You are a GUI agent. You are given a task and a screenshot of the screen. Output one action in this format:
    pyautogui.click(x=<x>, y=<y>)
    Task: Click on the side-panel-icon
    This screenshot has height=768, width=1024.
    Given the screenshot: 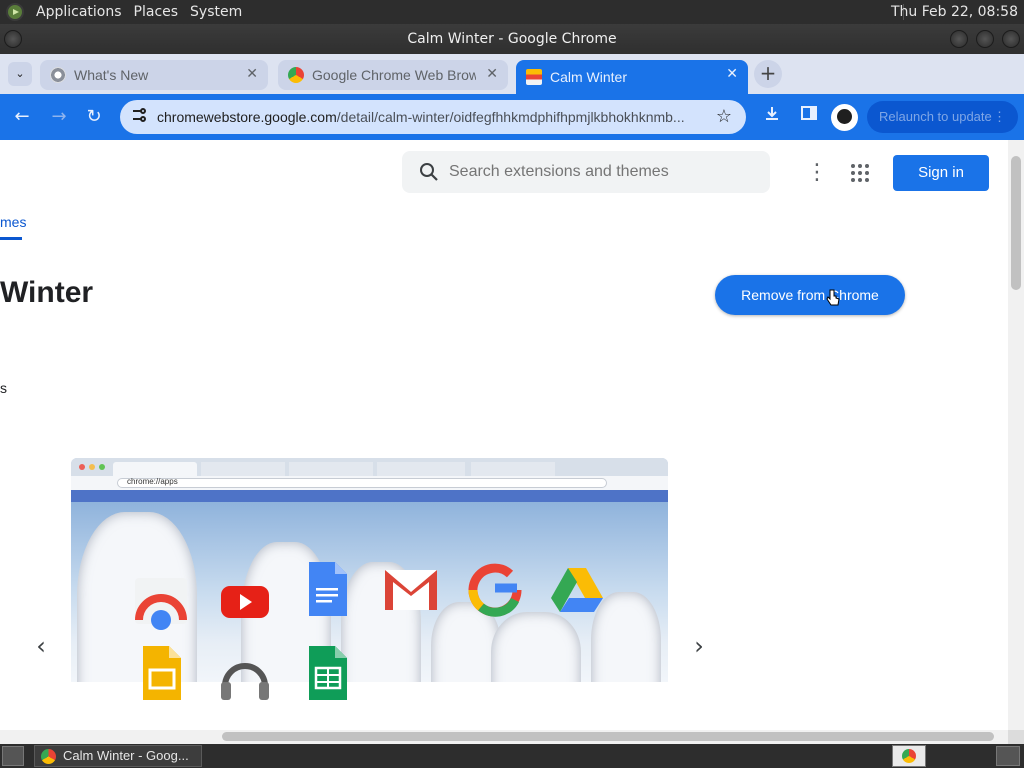 What is the action you would take?
    pyautogui.click(x=809, y=117)
    